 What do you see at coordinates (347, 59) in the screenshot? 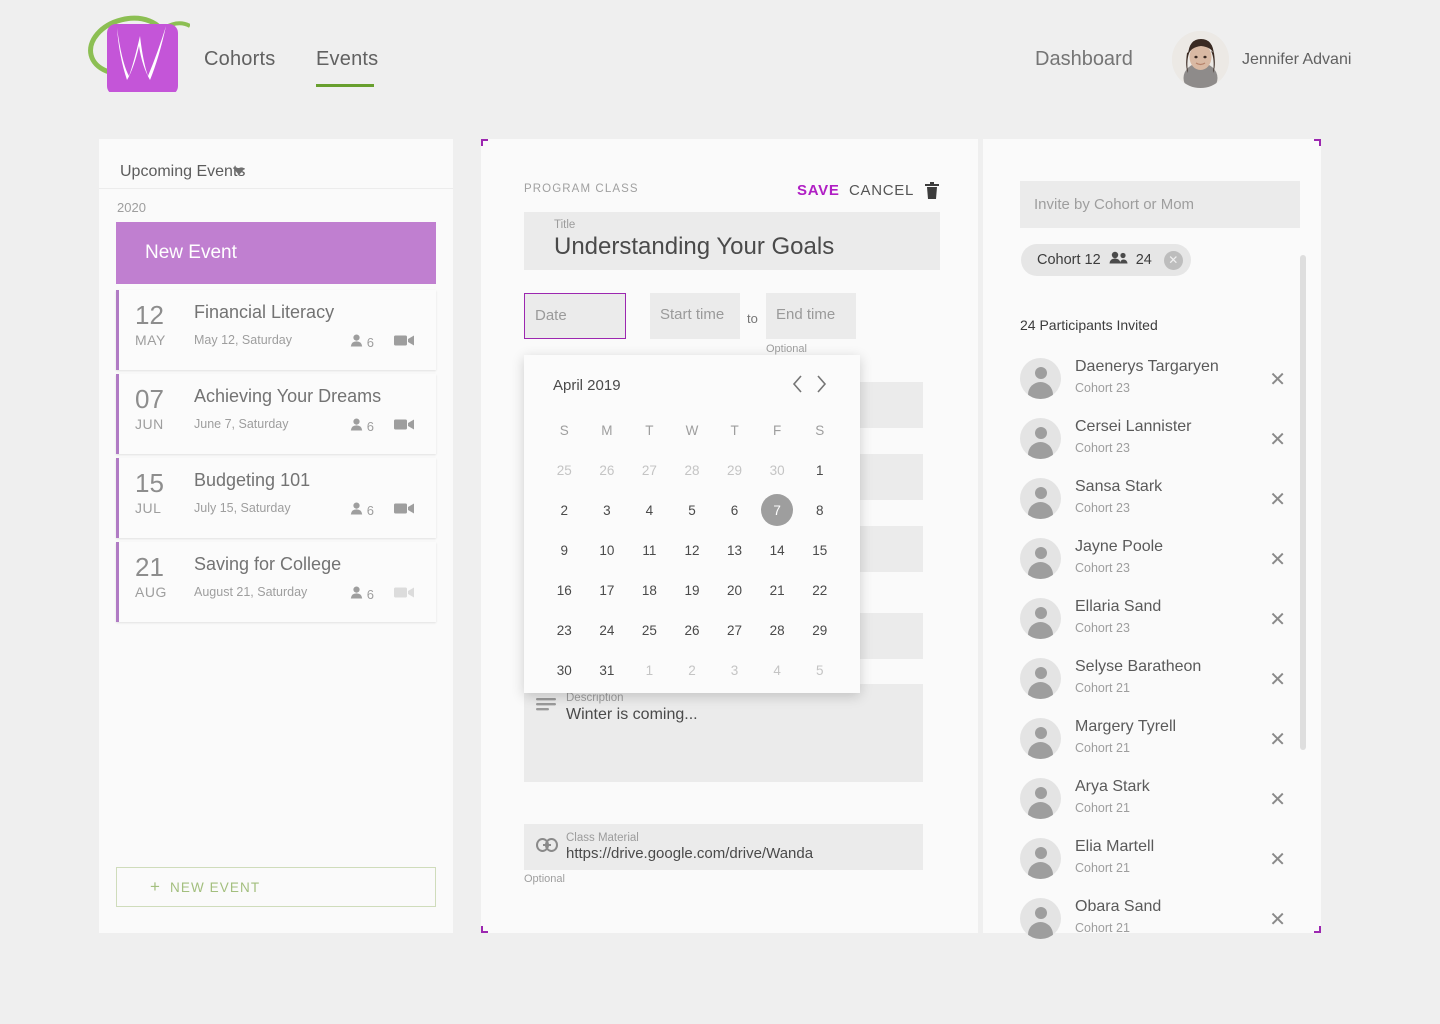
I see `nav-tab-events: Events` at bounding box center [347, 59].